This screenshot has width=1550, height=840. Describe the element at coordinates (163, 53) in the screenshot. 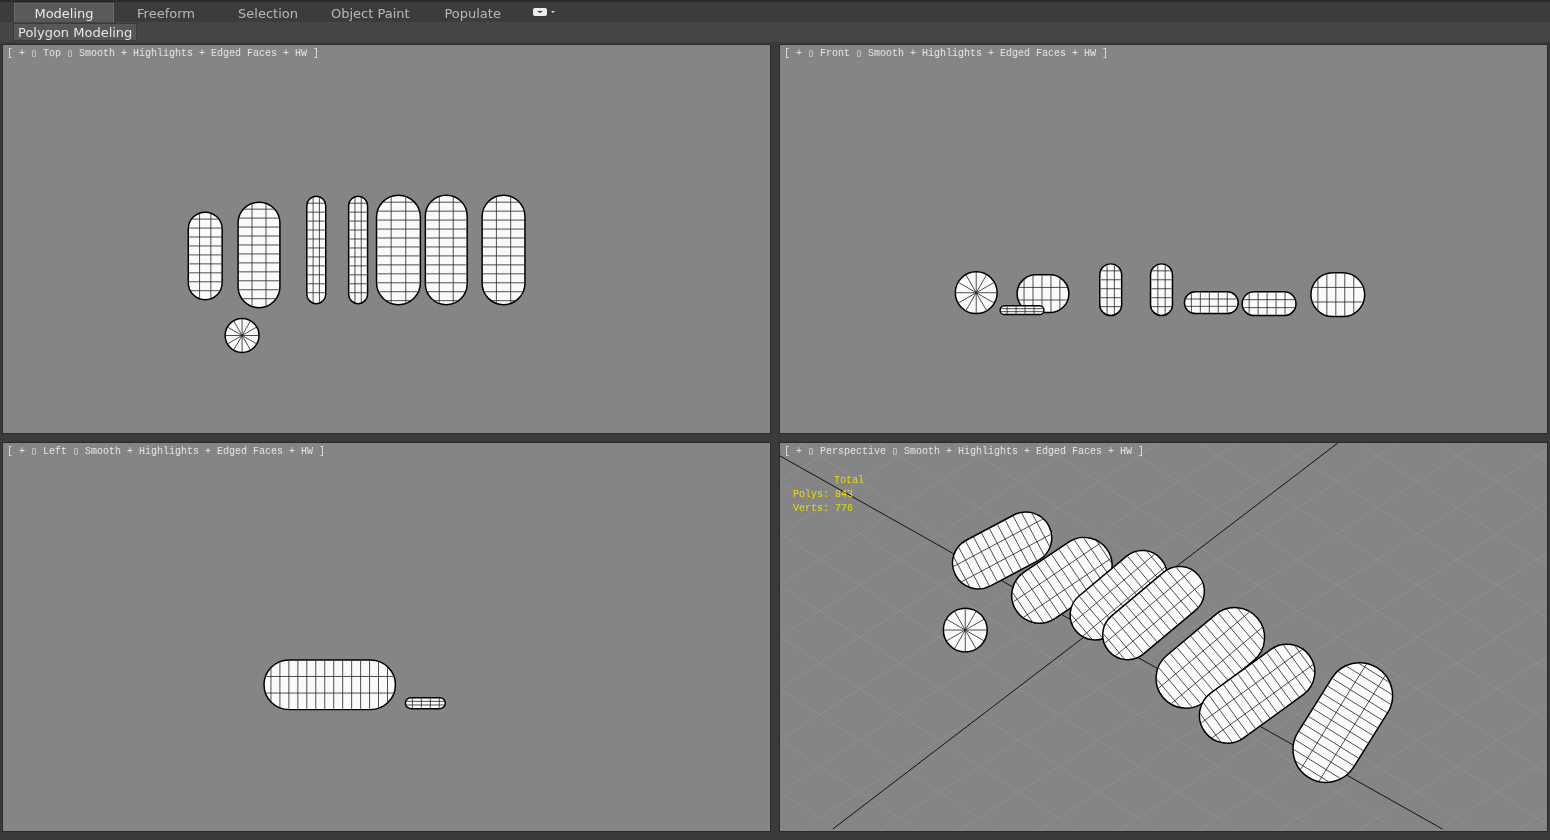

I see `viewport-label: [ + ▯ Top ▯ Smooth + Highlights + Edged Faces + HW ]` at that location.